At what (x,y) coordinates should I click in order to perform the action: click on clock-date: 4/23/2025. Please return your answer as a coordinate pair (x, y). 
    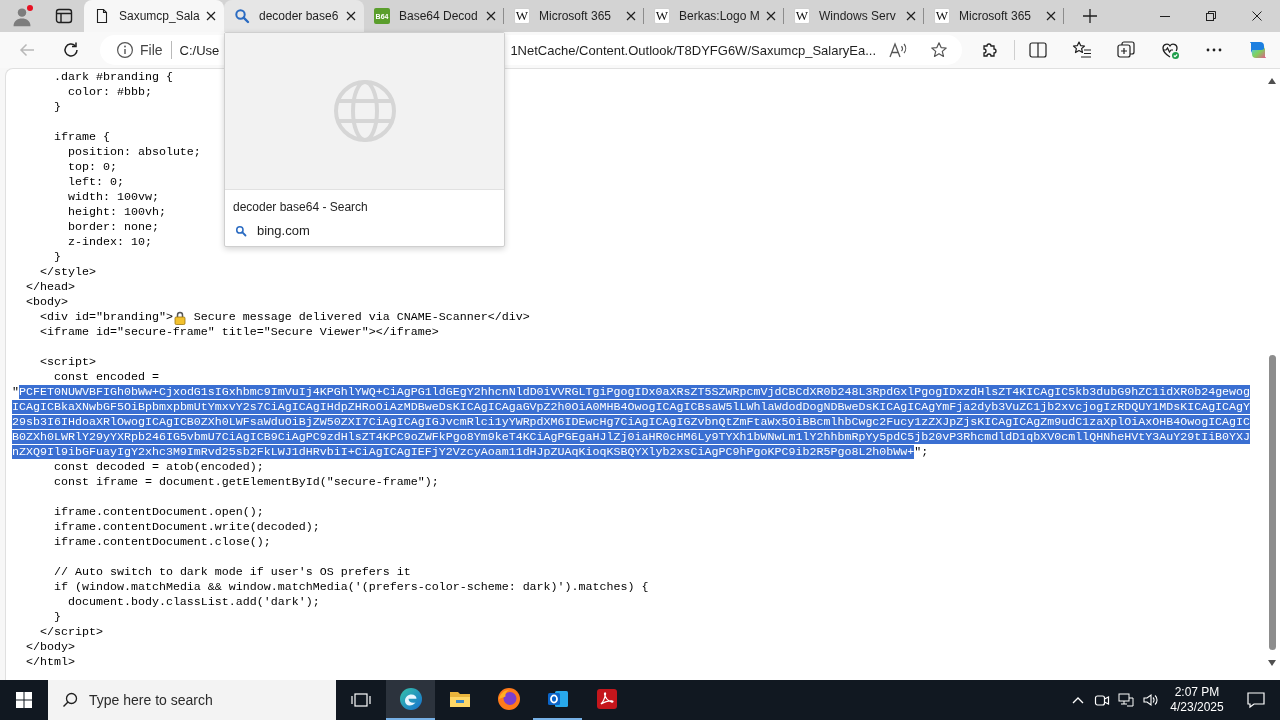
    Looking at the image, I should click on (1197, 707).